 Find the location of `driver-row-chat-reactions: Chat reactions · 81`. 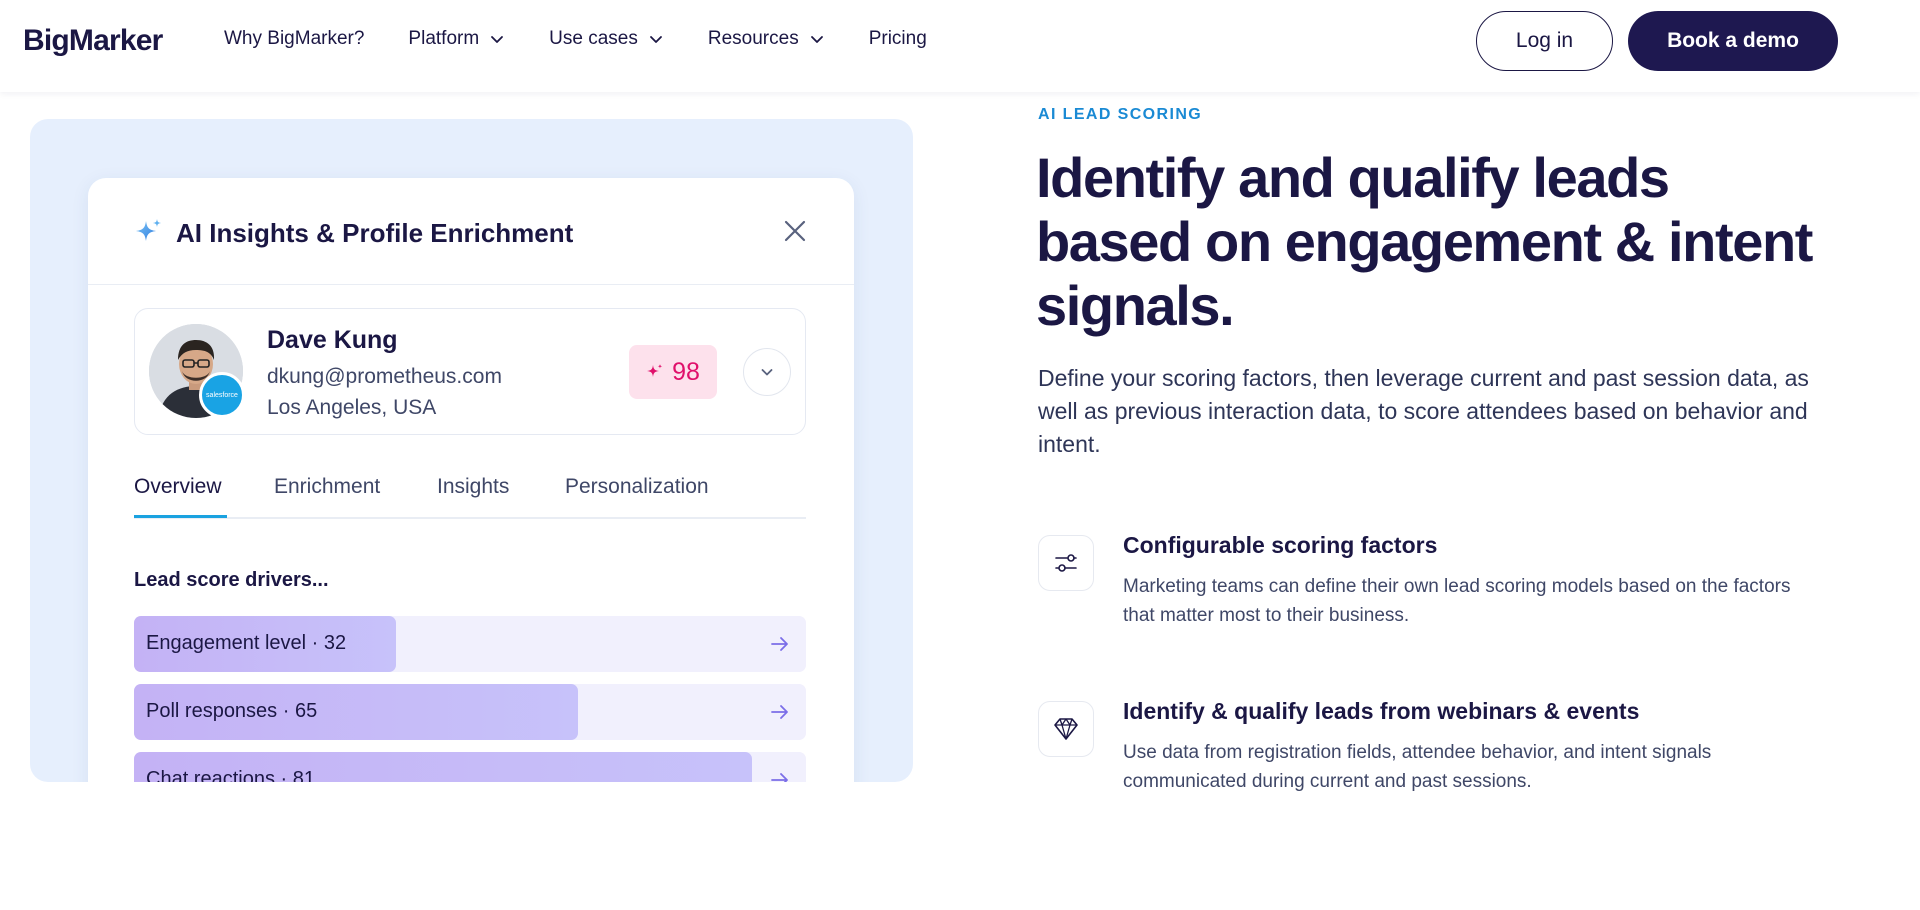

driver-row-chat-reactions: Chat reactions · 81 is located at coordinates (470, 767).